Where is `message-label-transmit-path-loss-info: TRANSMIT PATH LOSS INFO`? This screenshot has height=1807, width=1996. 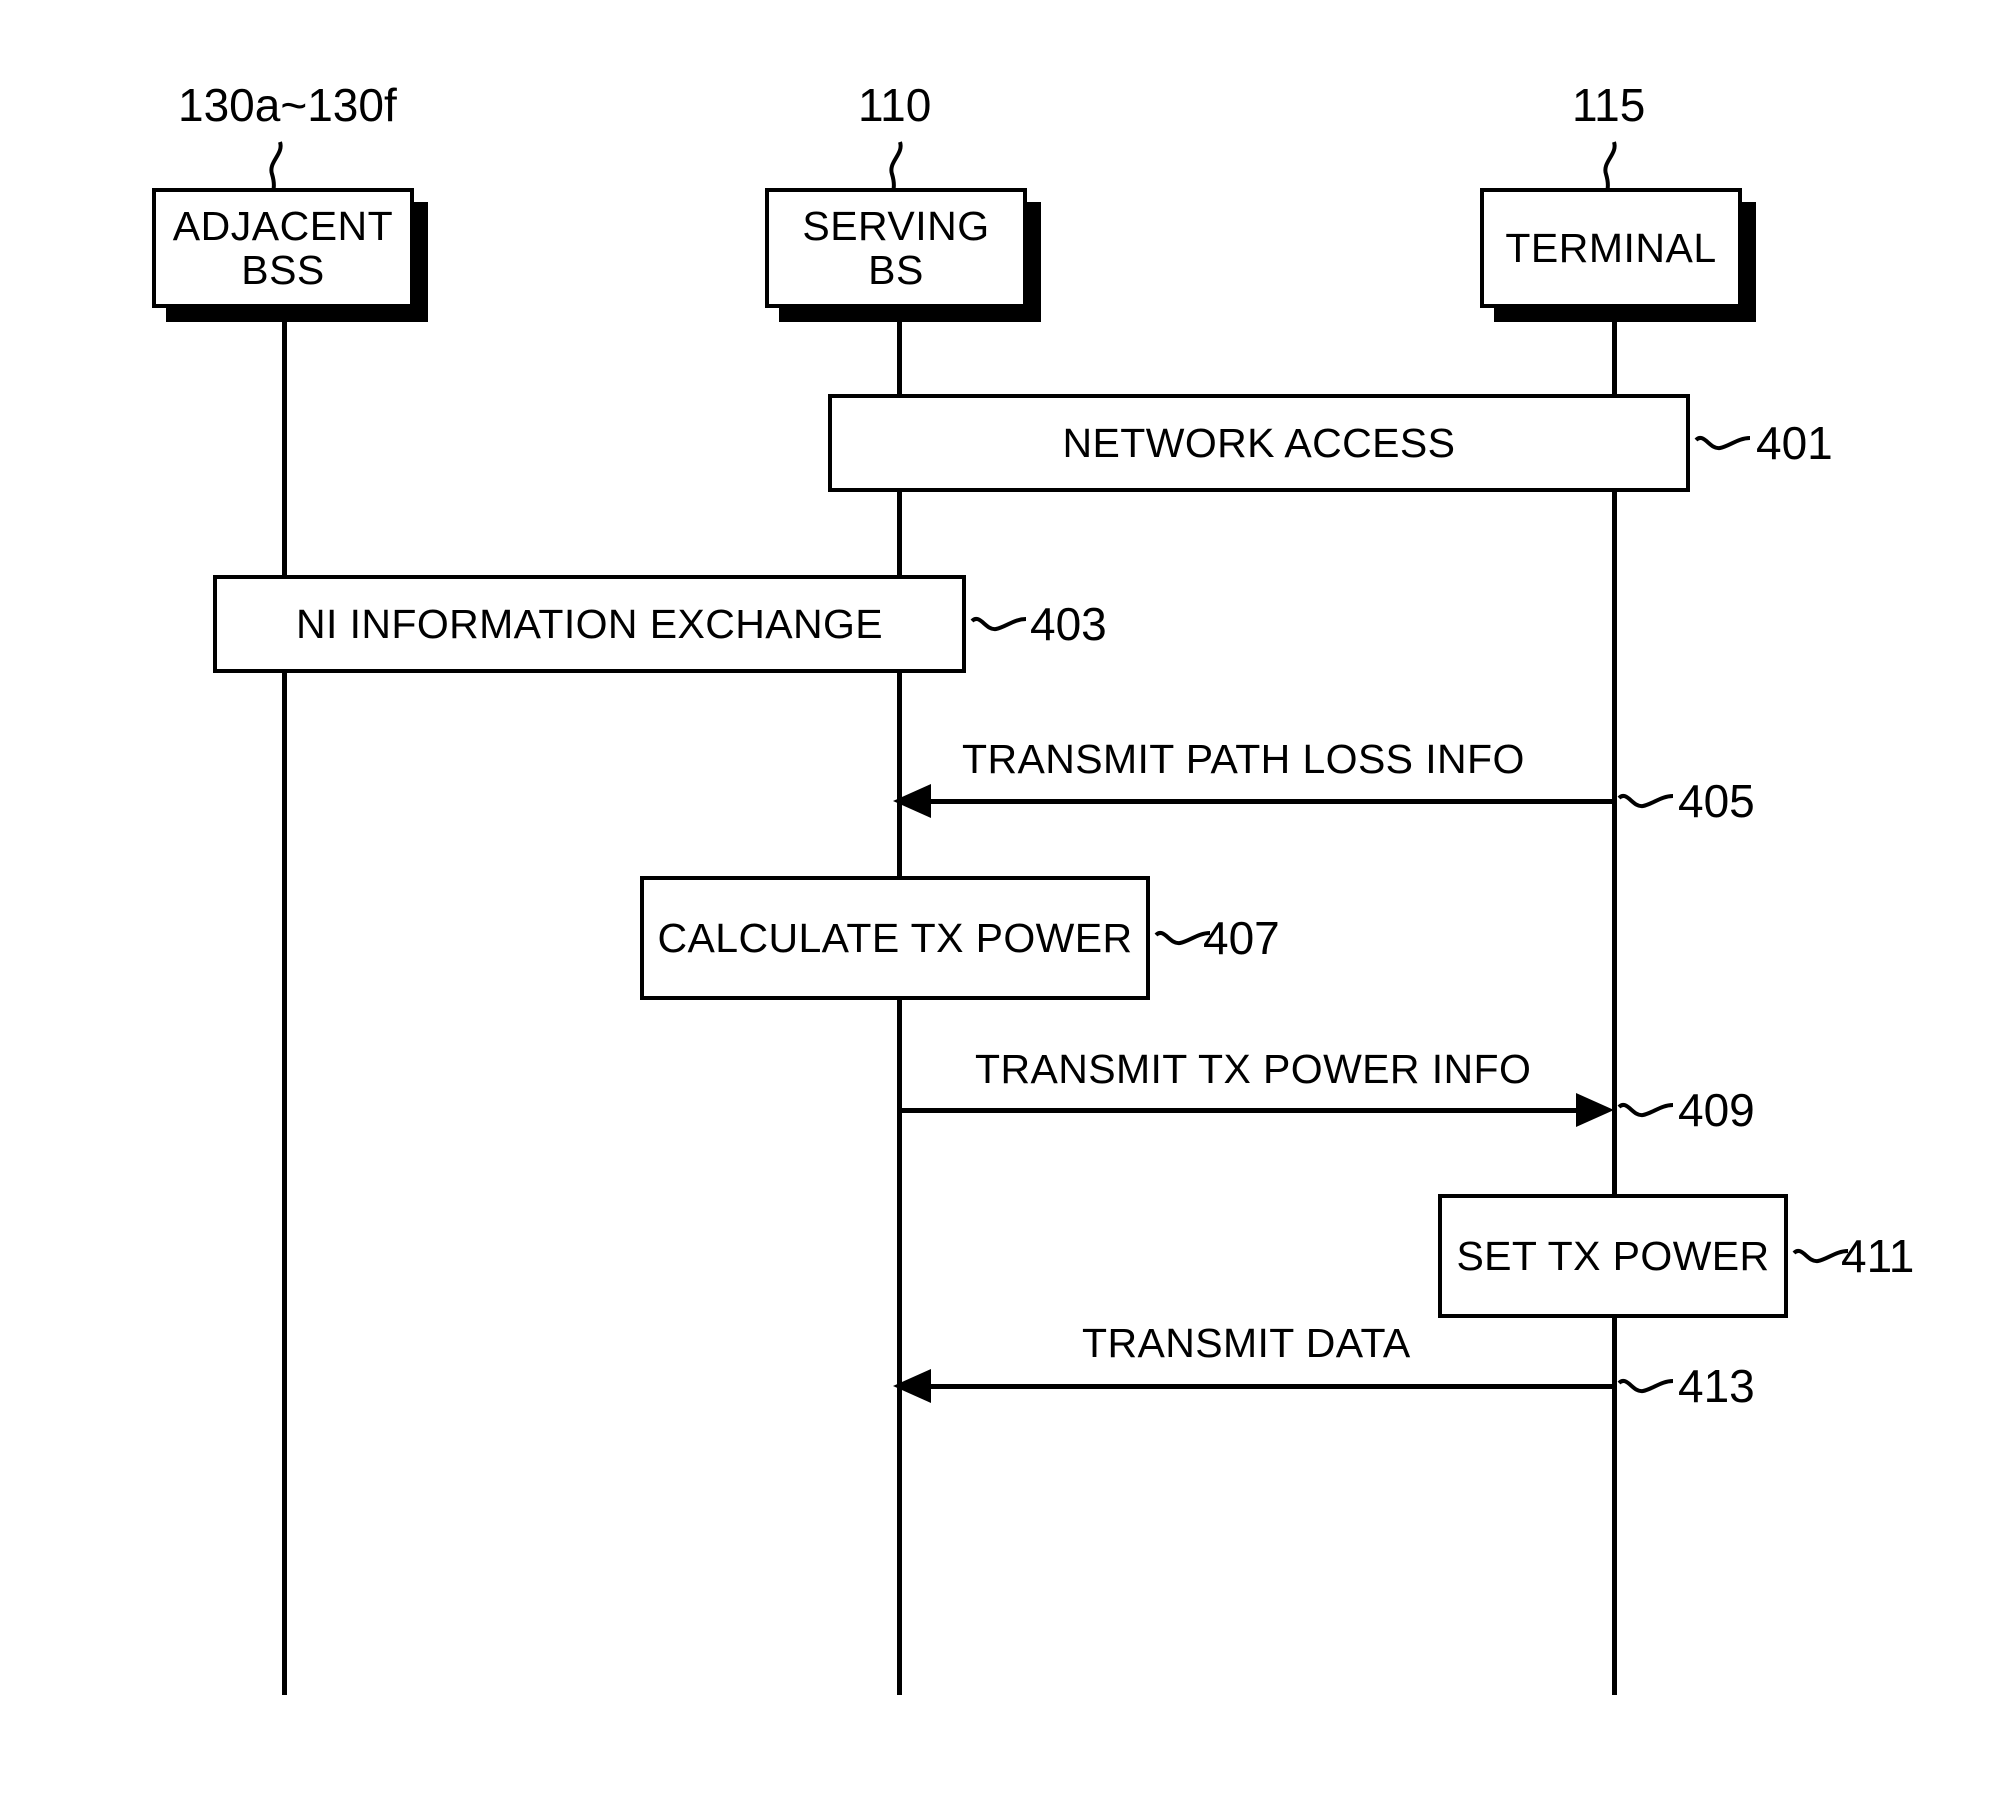
message-label-transmit-path-loss-info: TRANSMIT PATH LOSS INFO is located at coordinates (1243, 759).